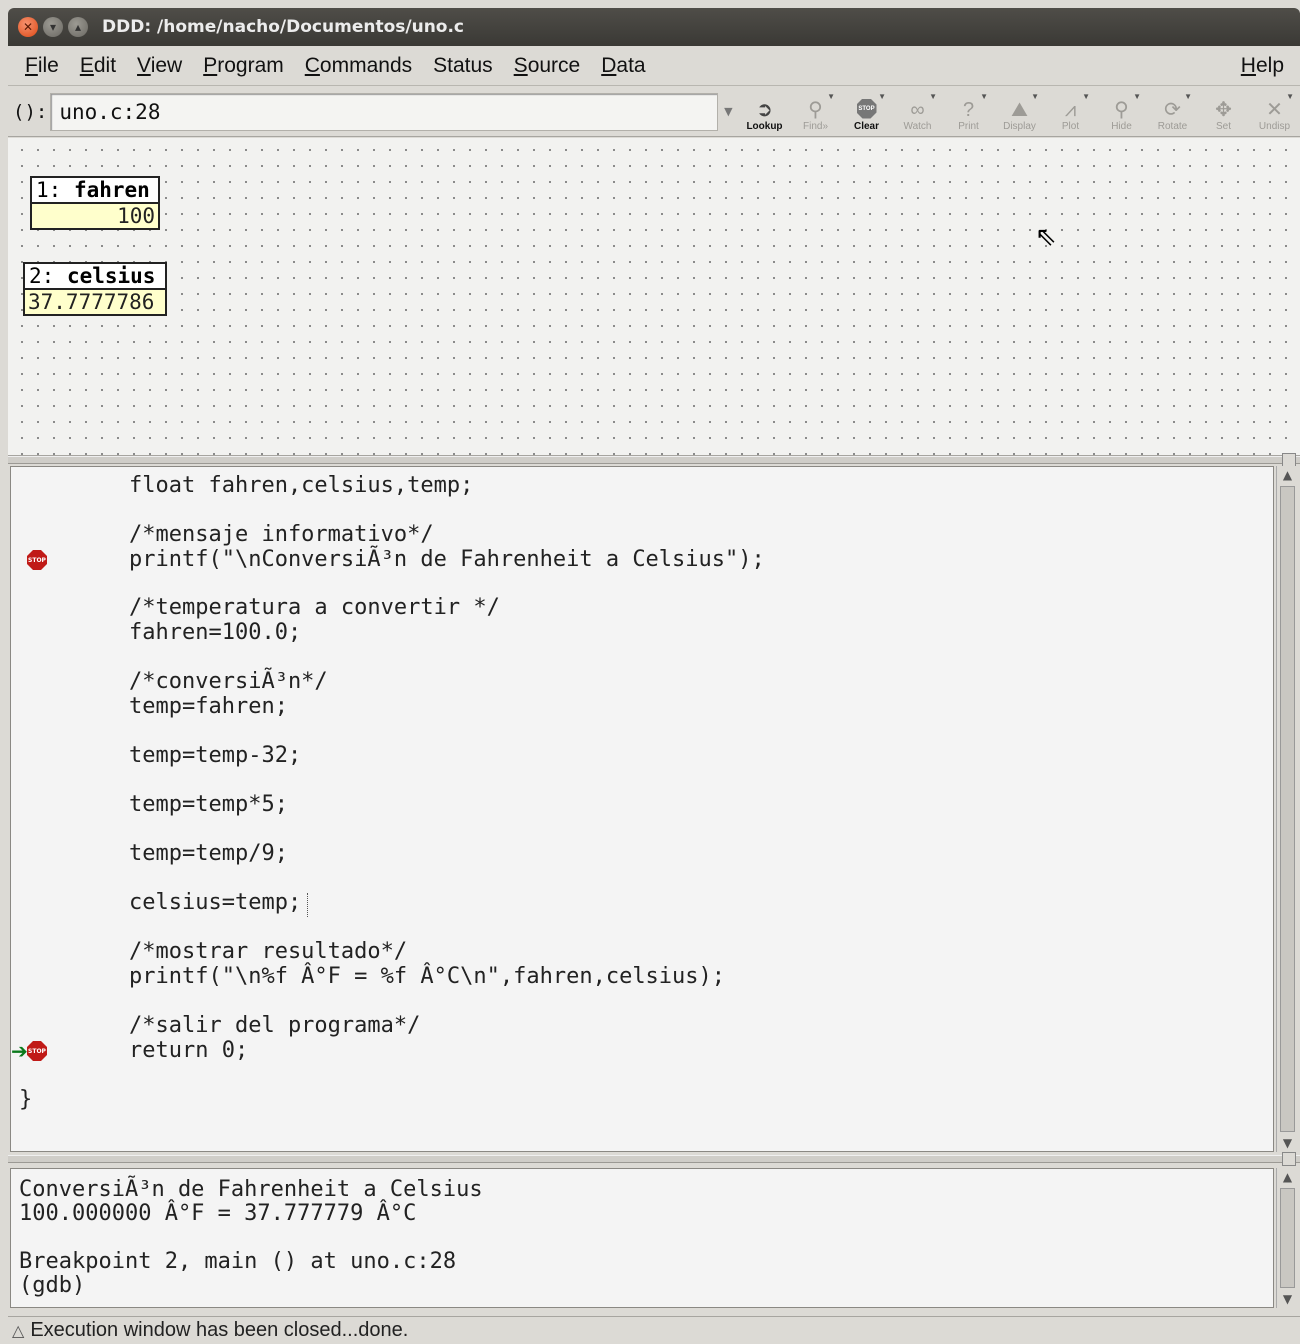 This screenshot has width=1300, height=1344. I want to click on argument-history-dropdown: ▼, so click(728, 112).